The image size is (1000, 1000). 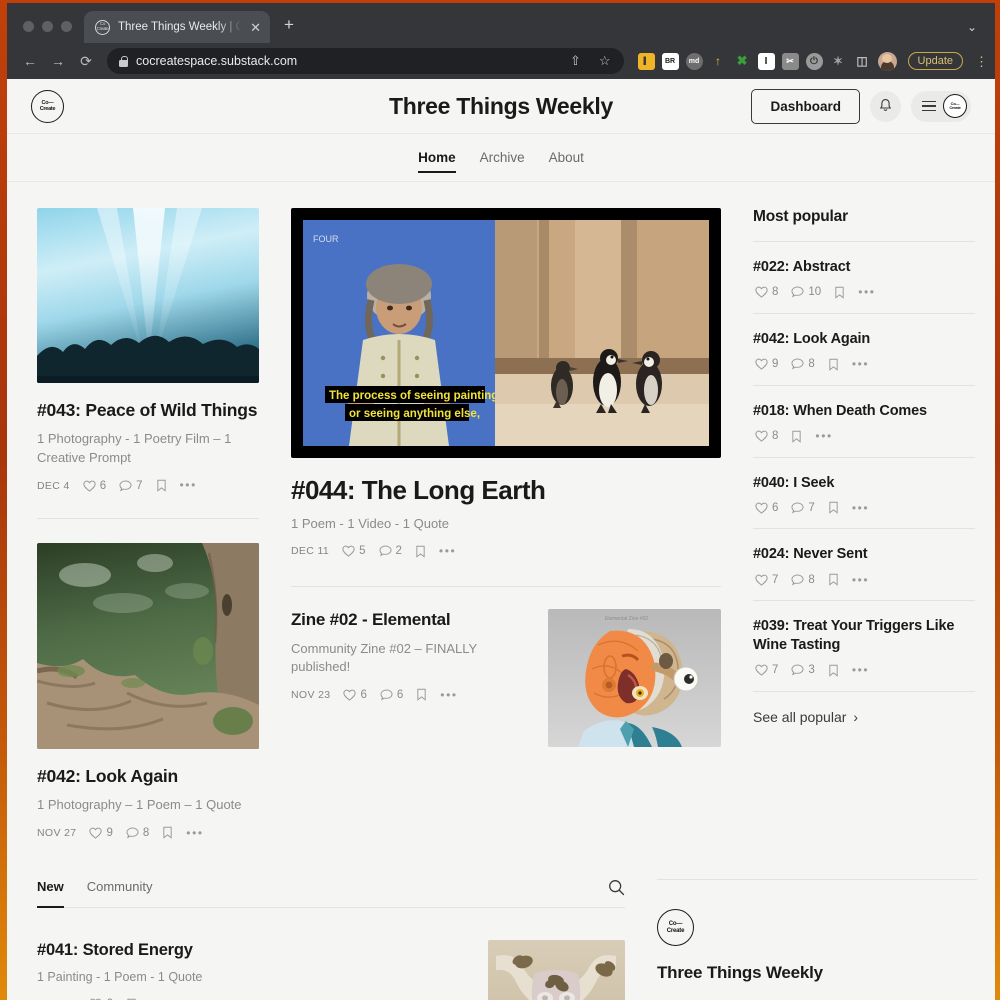 I want to click on br-extension-icon: BR, so click(x=670, y=61).